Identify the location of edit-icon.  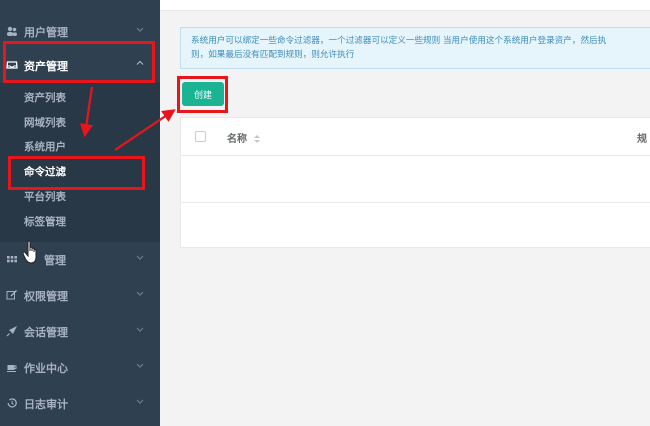
(12, 295).